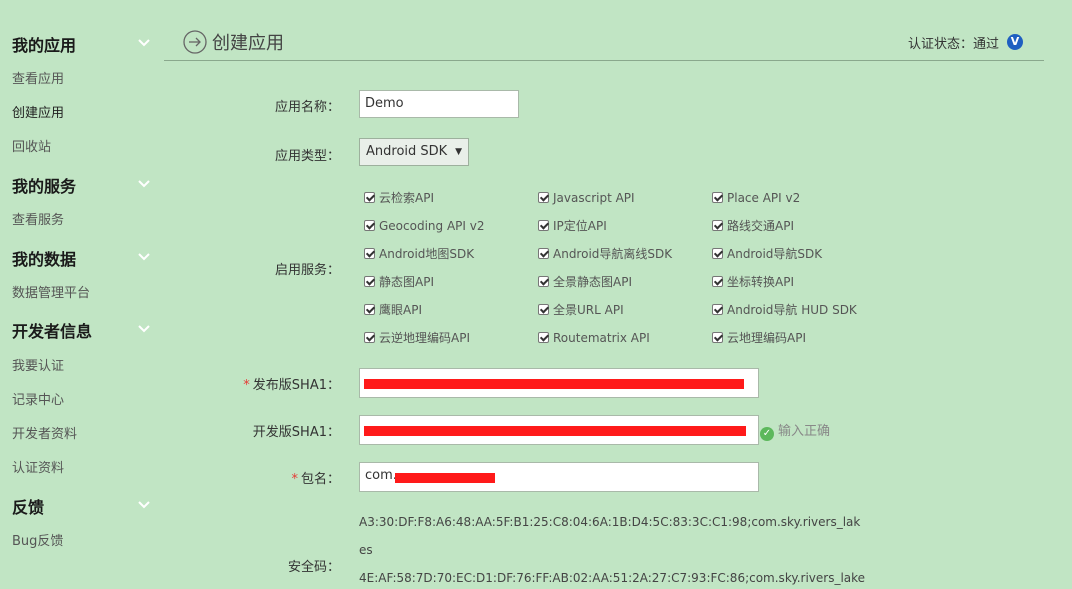 Image resolution: width=1072 pixels, height=589 pixels. I want to click on dev-sha1-status: ✓ 输入正确, so click(795, 430).